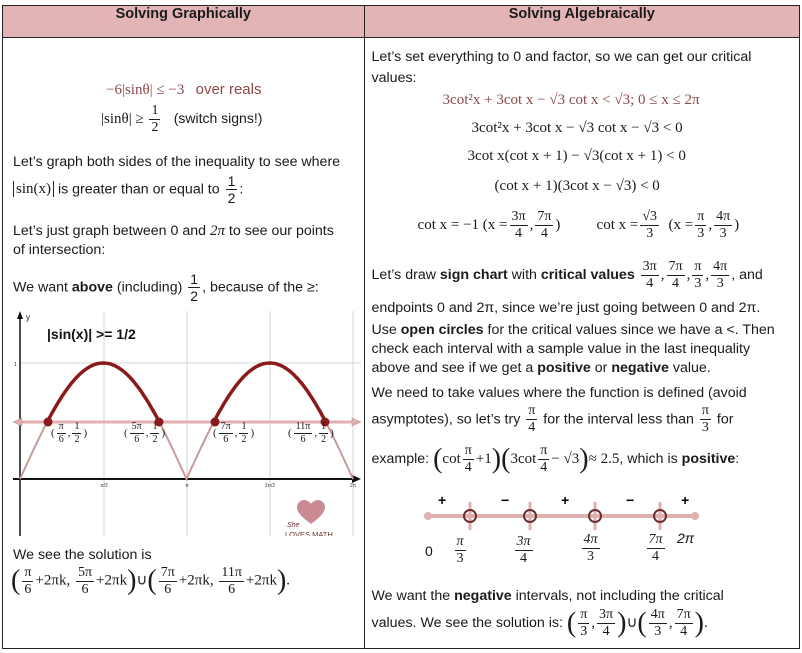  What do you see at coordinates (183, 90) in the screenshot?
I see `problem-statement: −6|sinθ| ≤ −3 over reals` at bounding box center [183, 90].